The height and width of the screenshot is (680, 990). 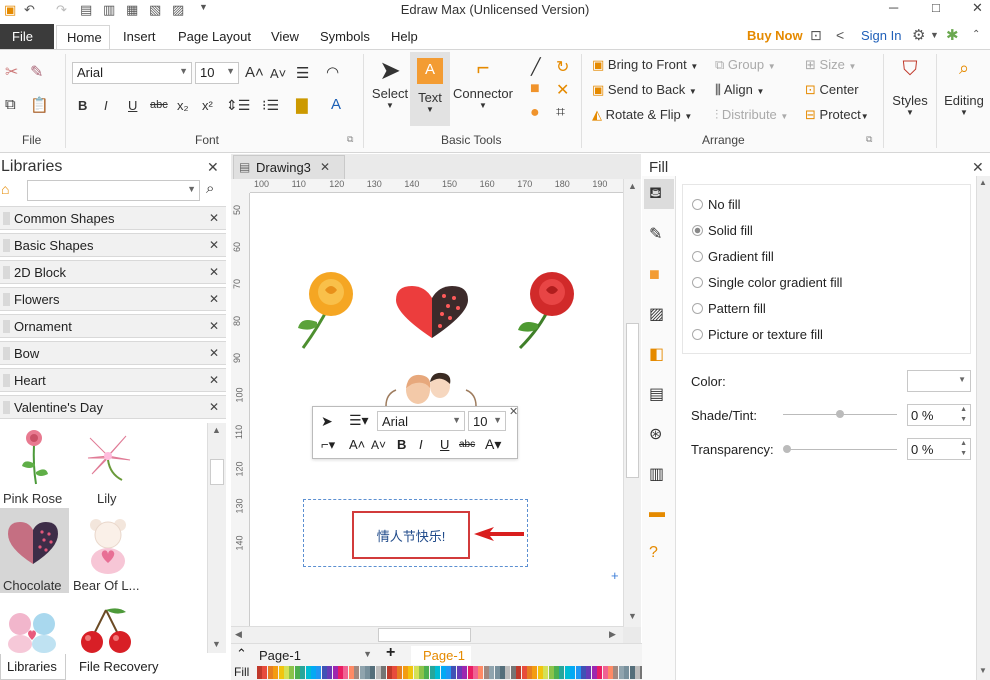 I want to click on crop-tool-icon: ⌗, so click(x=560, y=113).